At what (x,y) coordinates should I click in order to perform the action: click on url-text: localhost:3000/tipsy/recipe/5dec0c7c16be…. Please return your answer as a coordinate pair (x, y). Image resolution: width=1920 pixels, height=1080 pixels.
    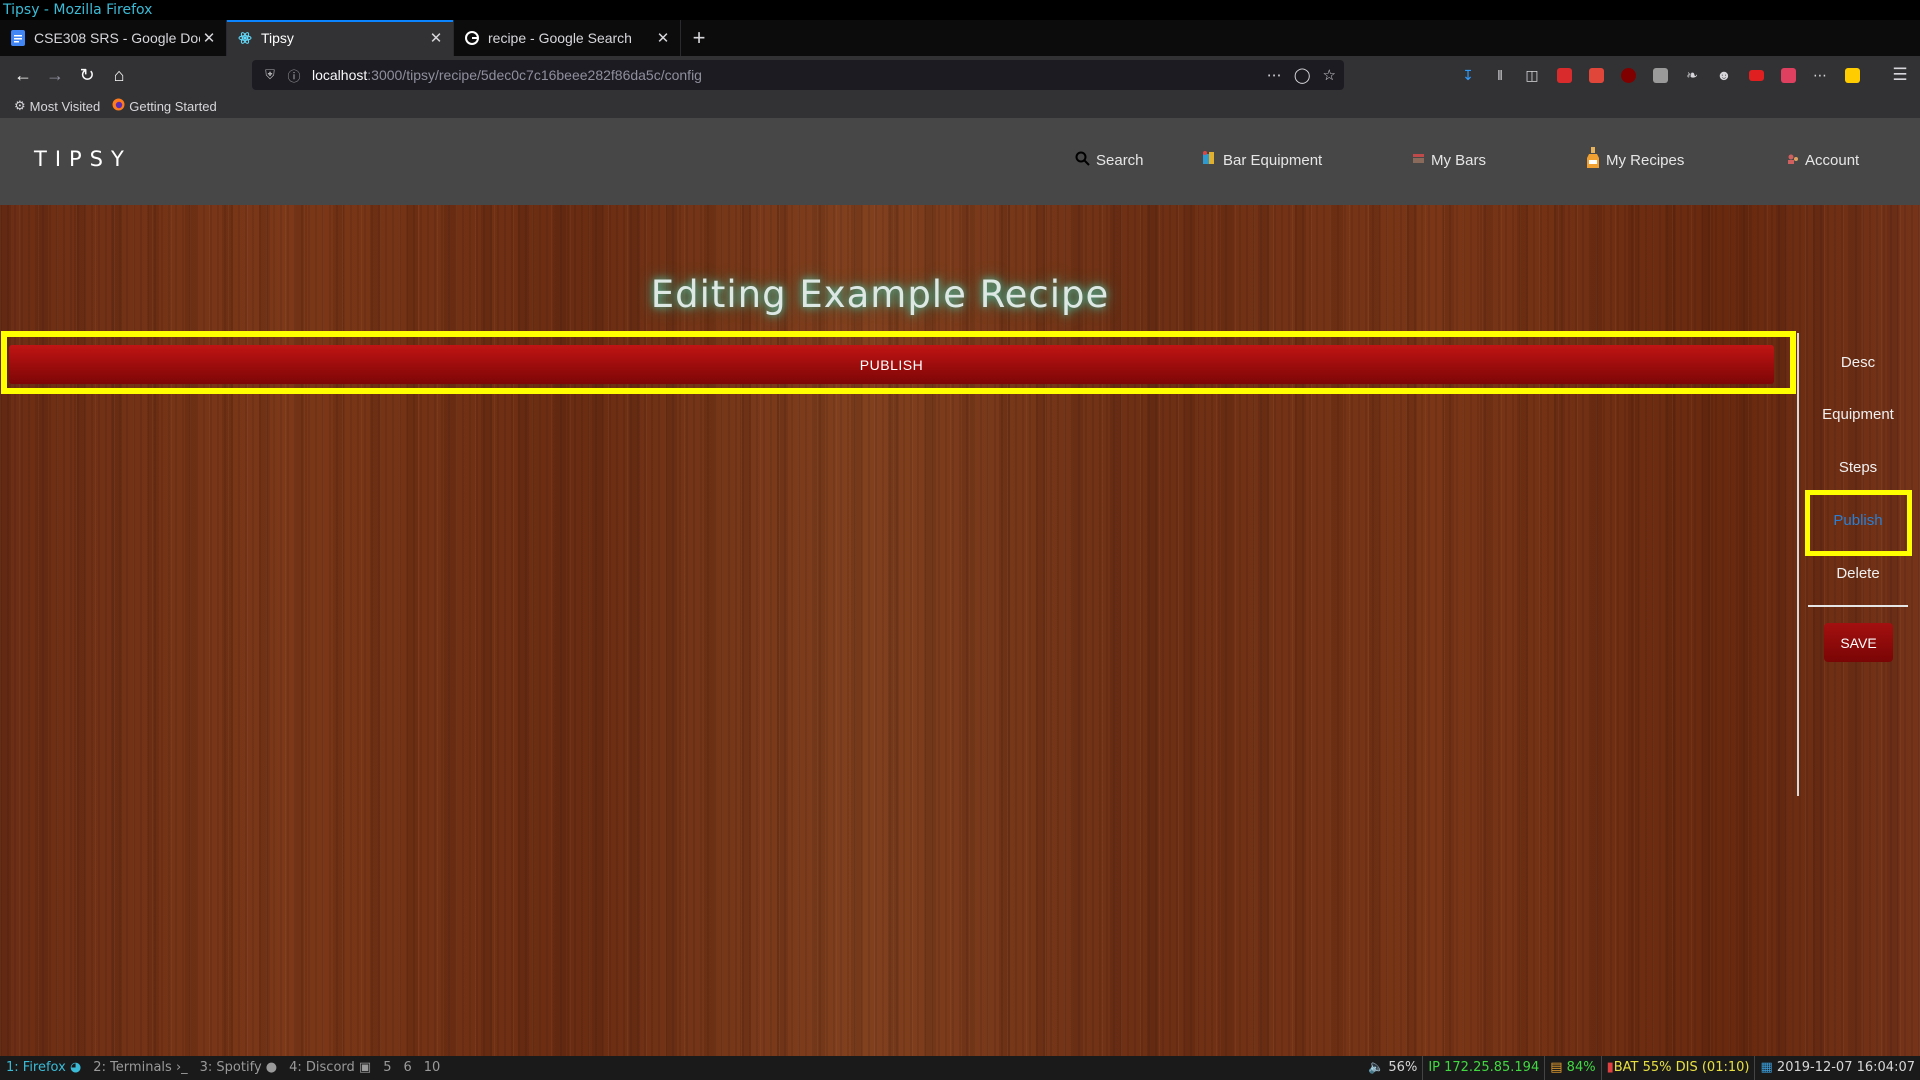
    Looking at the image, I should click on (507, 75).